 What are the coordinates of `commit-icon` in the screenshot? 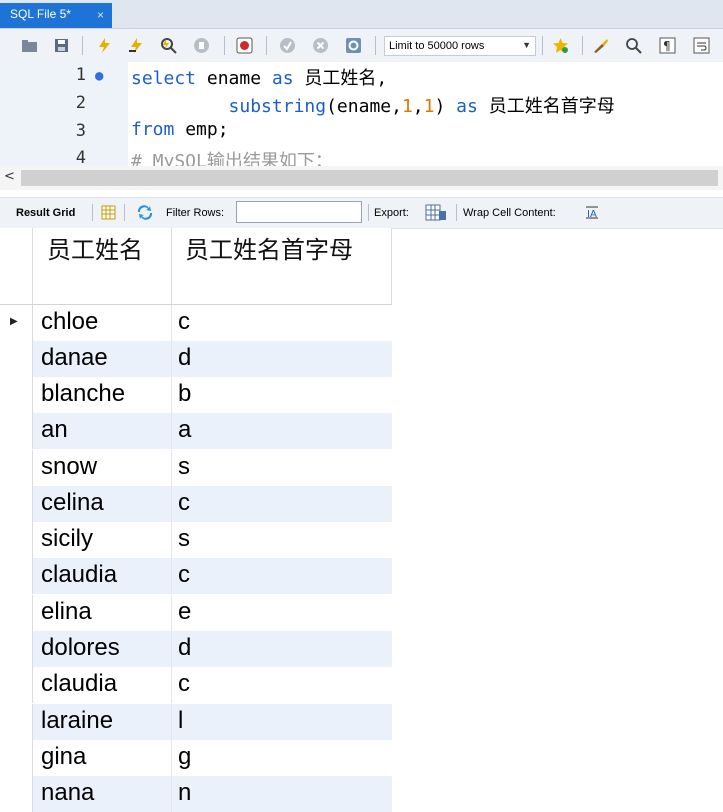 It's located at (287, 45).